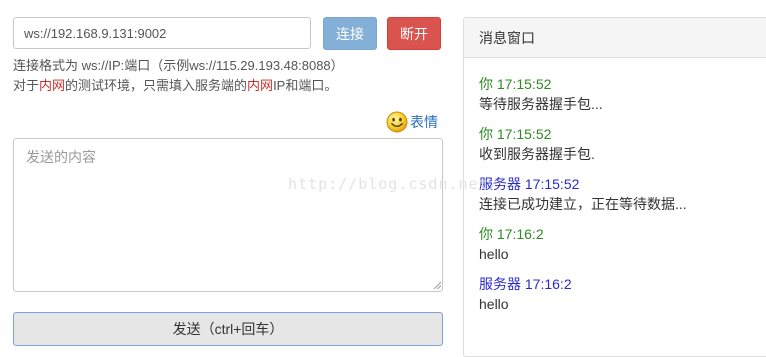 Image resolution: width=766 pixels, height=357 pixels. What do you see at coordinates (583, 234) in the screenshot?
I see `message-header: 你 17:16:2` at bounding box center [583, 234].